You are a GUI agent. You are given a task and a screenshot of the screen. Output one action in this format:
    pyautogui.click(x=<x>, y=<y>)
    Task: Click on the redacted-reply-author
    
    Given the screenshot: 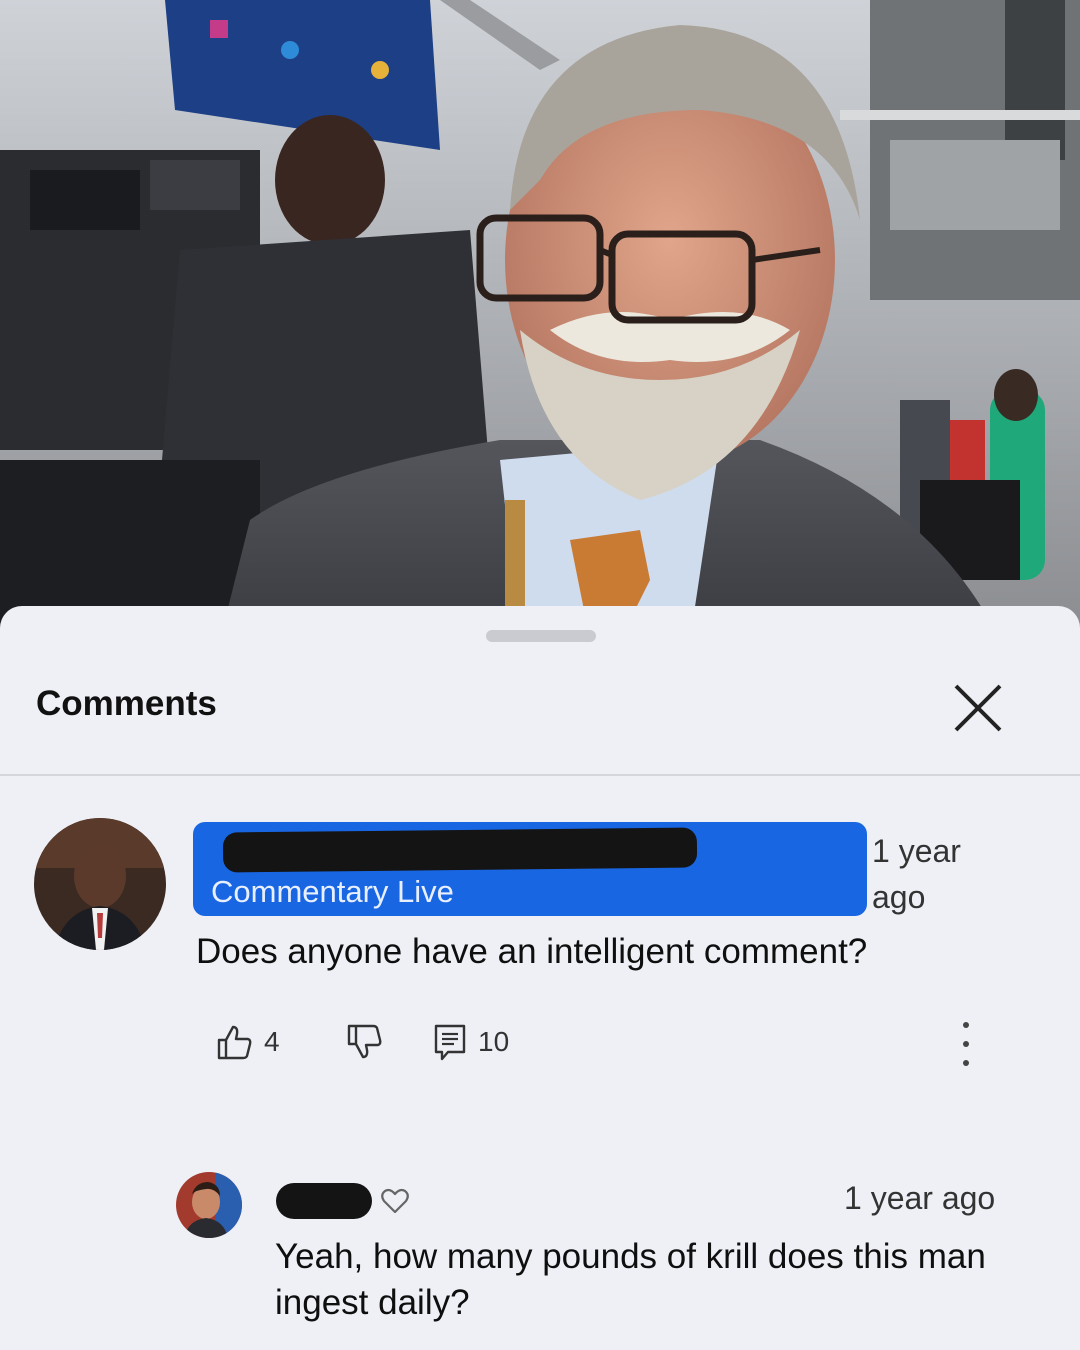 What is the action you would take?
    pyautogui.click(x=324, y=1201)
    